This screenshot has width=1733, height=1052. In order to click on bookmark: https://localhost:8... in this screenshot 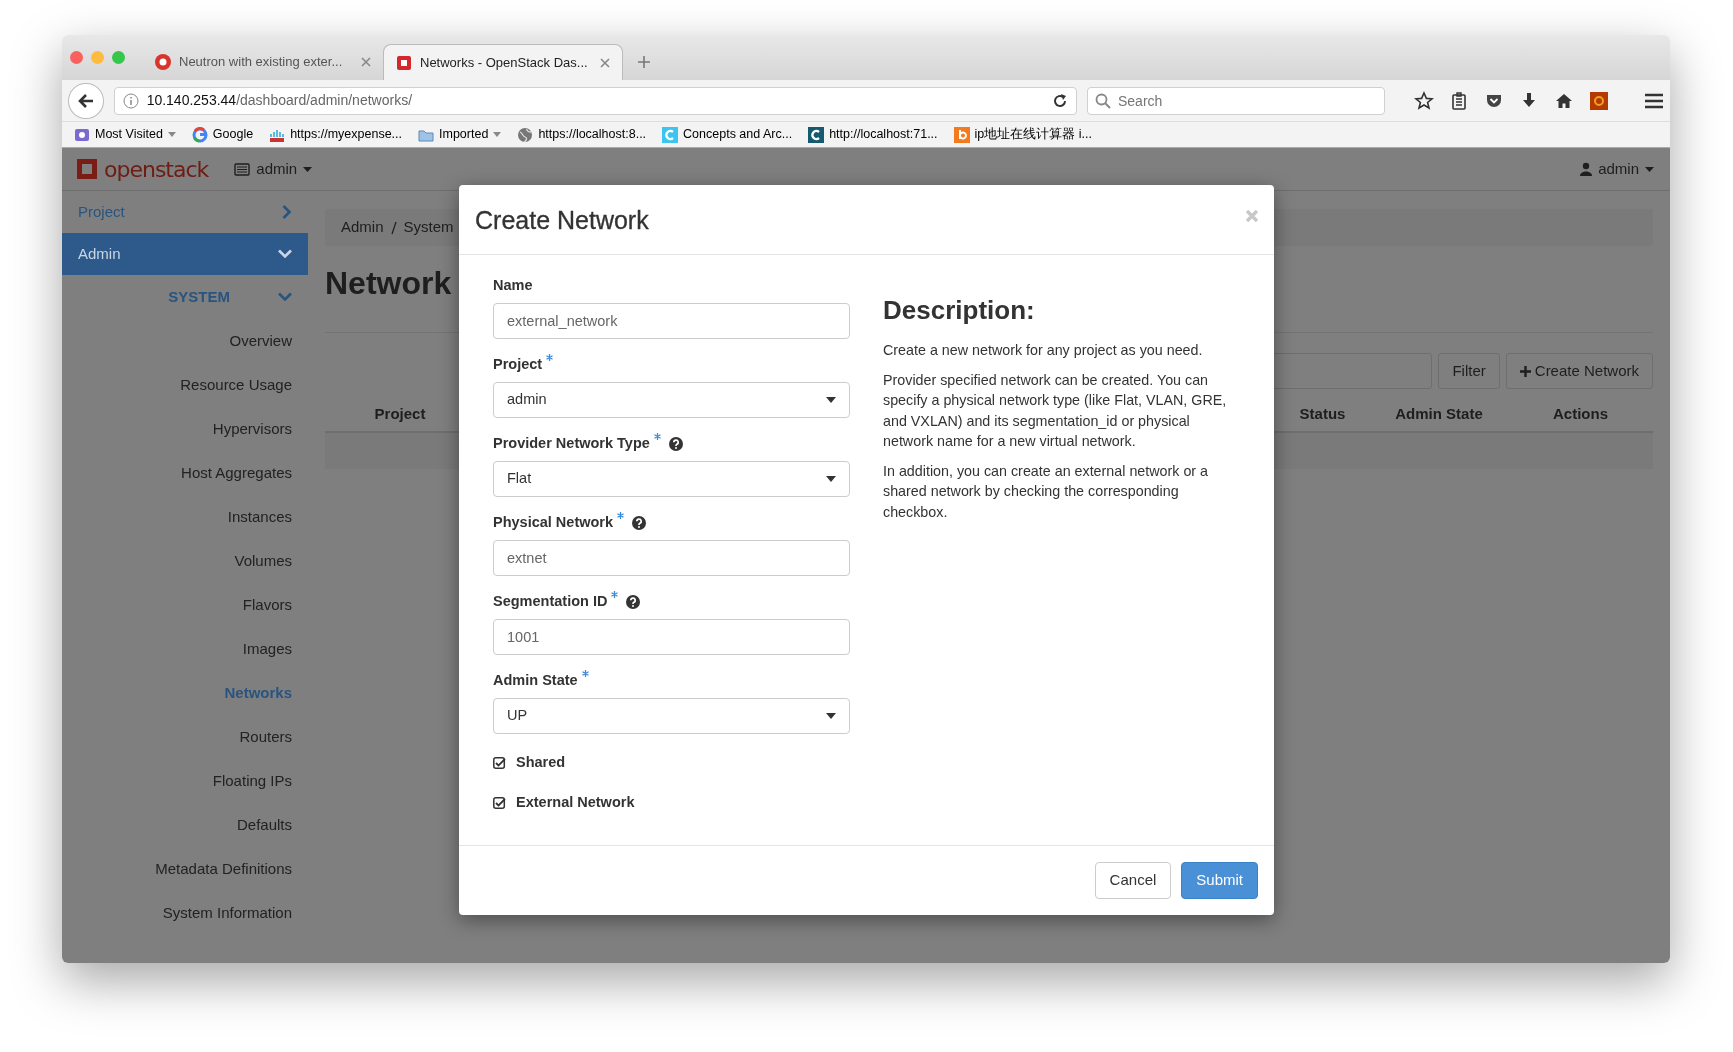, I will do `click(582, 134)`.